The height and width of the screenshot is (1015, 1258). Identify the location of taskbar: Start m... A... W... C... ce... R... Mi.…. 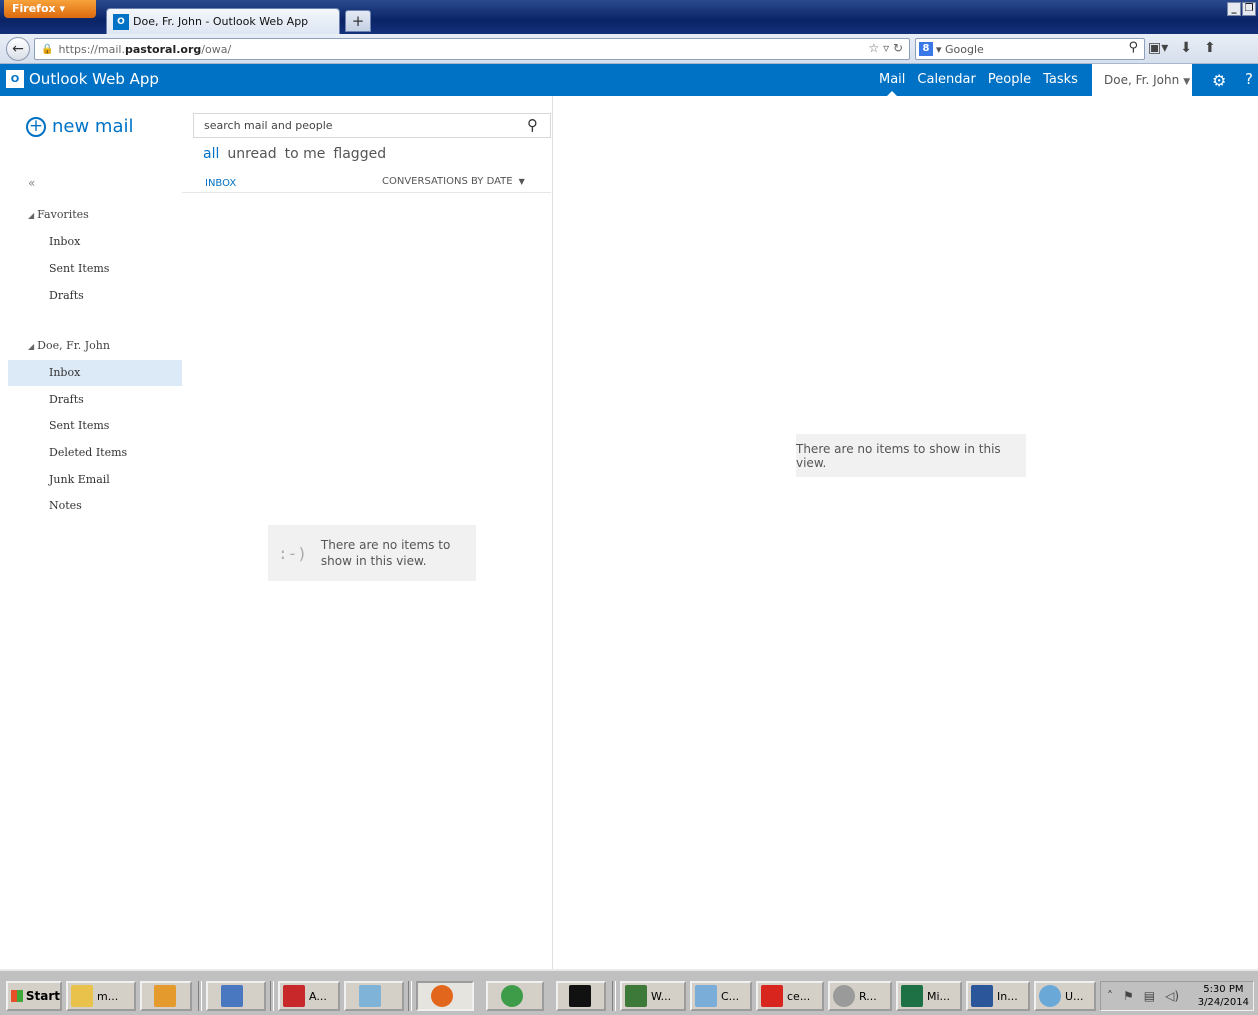
(629, 992).